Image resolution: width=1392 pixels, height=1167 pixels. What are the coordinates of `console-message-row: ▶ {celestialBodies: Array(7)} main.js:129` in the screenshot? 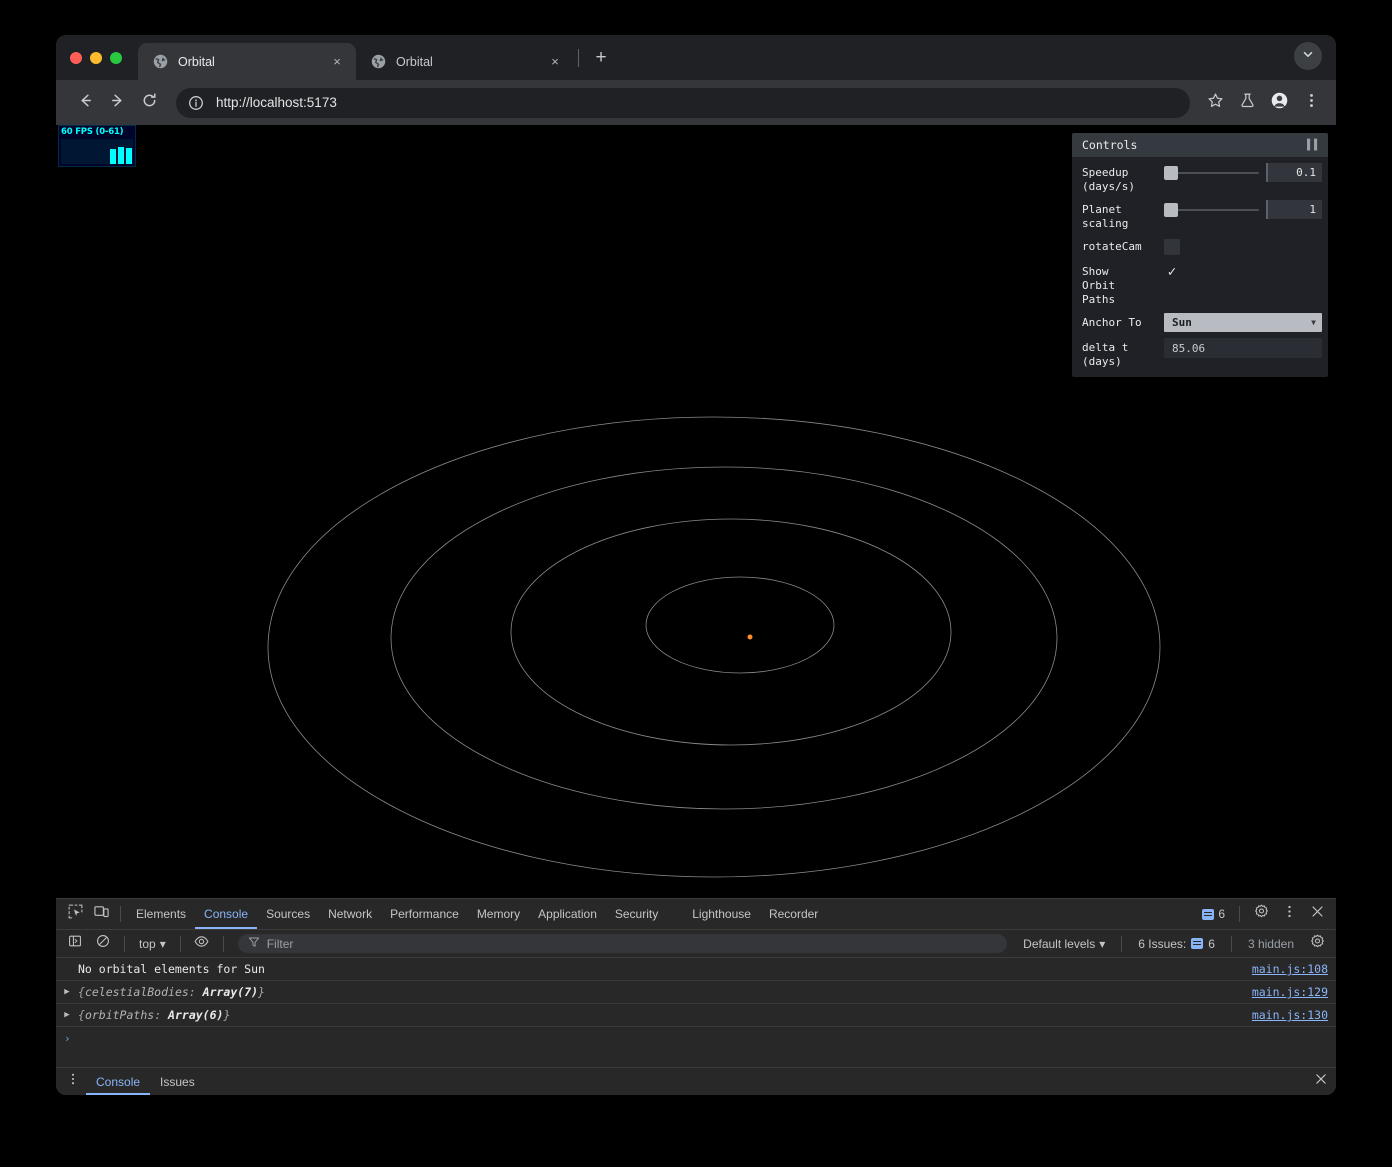 It's located at (696, 992).